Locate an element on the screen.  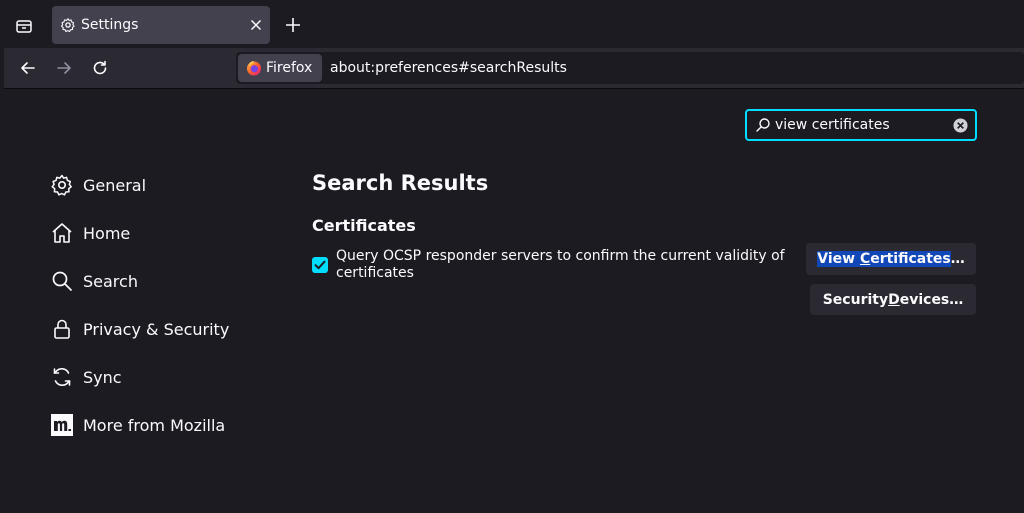
new-tab-button is located at coordinates (293, 25).